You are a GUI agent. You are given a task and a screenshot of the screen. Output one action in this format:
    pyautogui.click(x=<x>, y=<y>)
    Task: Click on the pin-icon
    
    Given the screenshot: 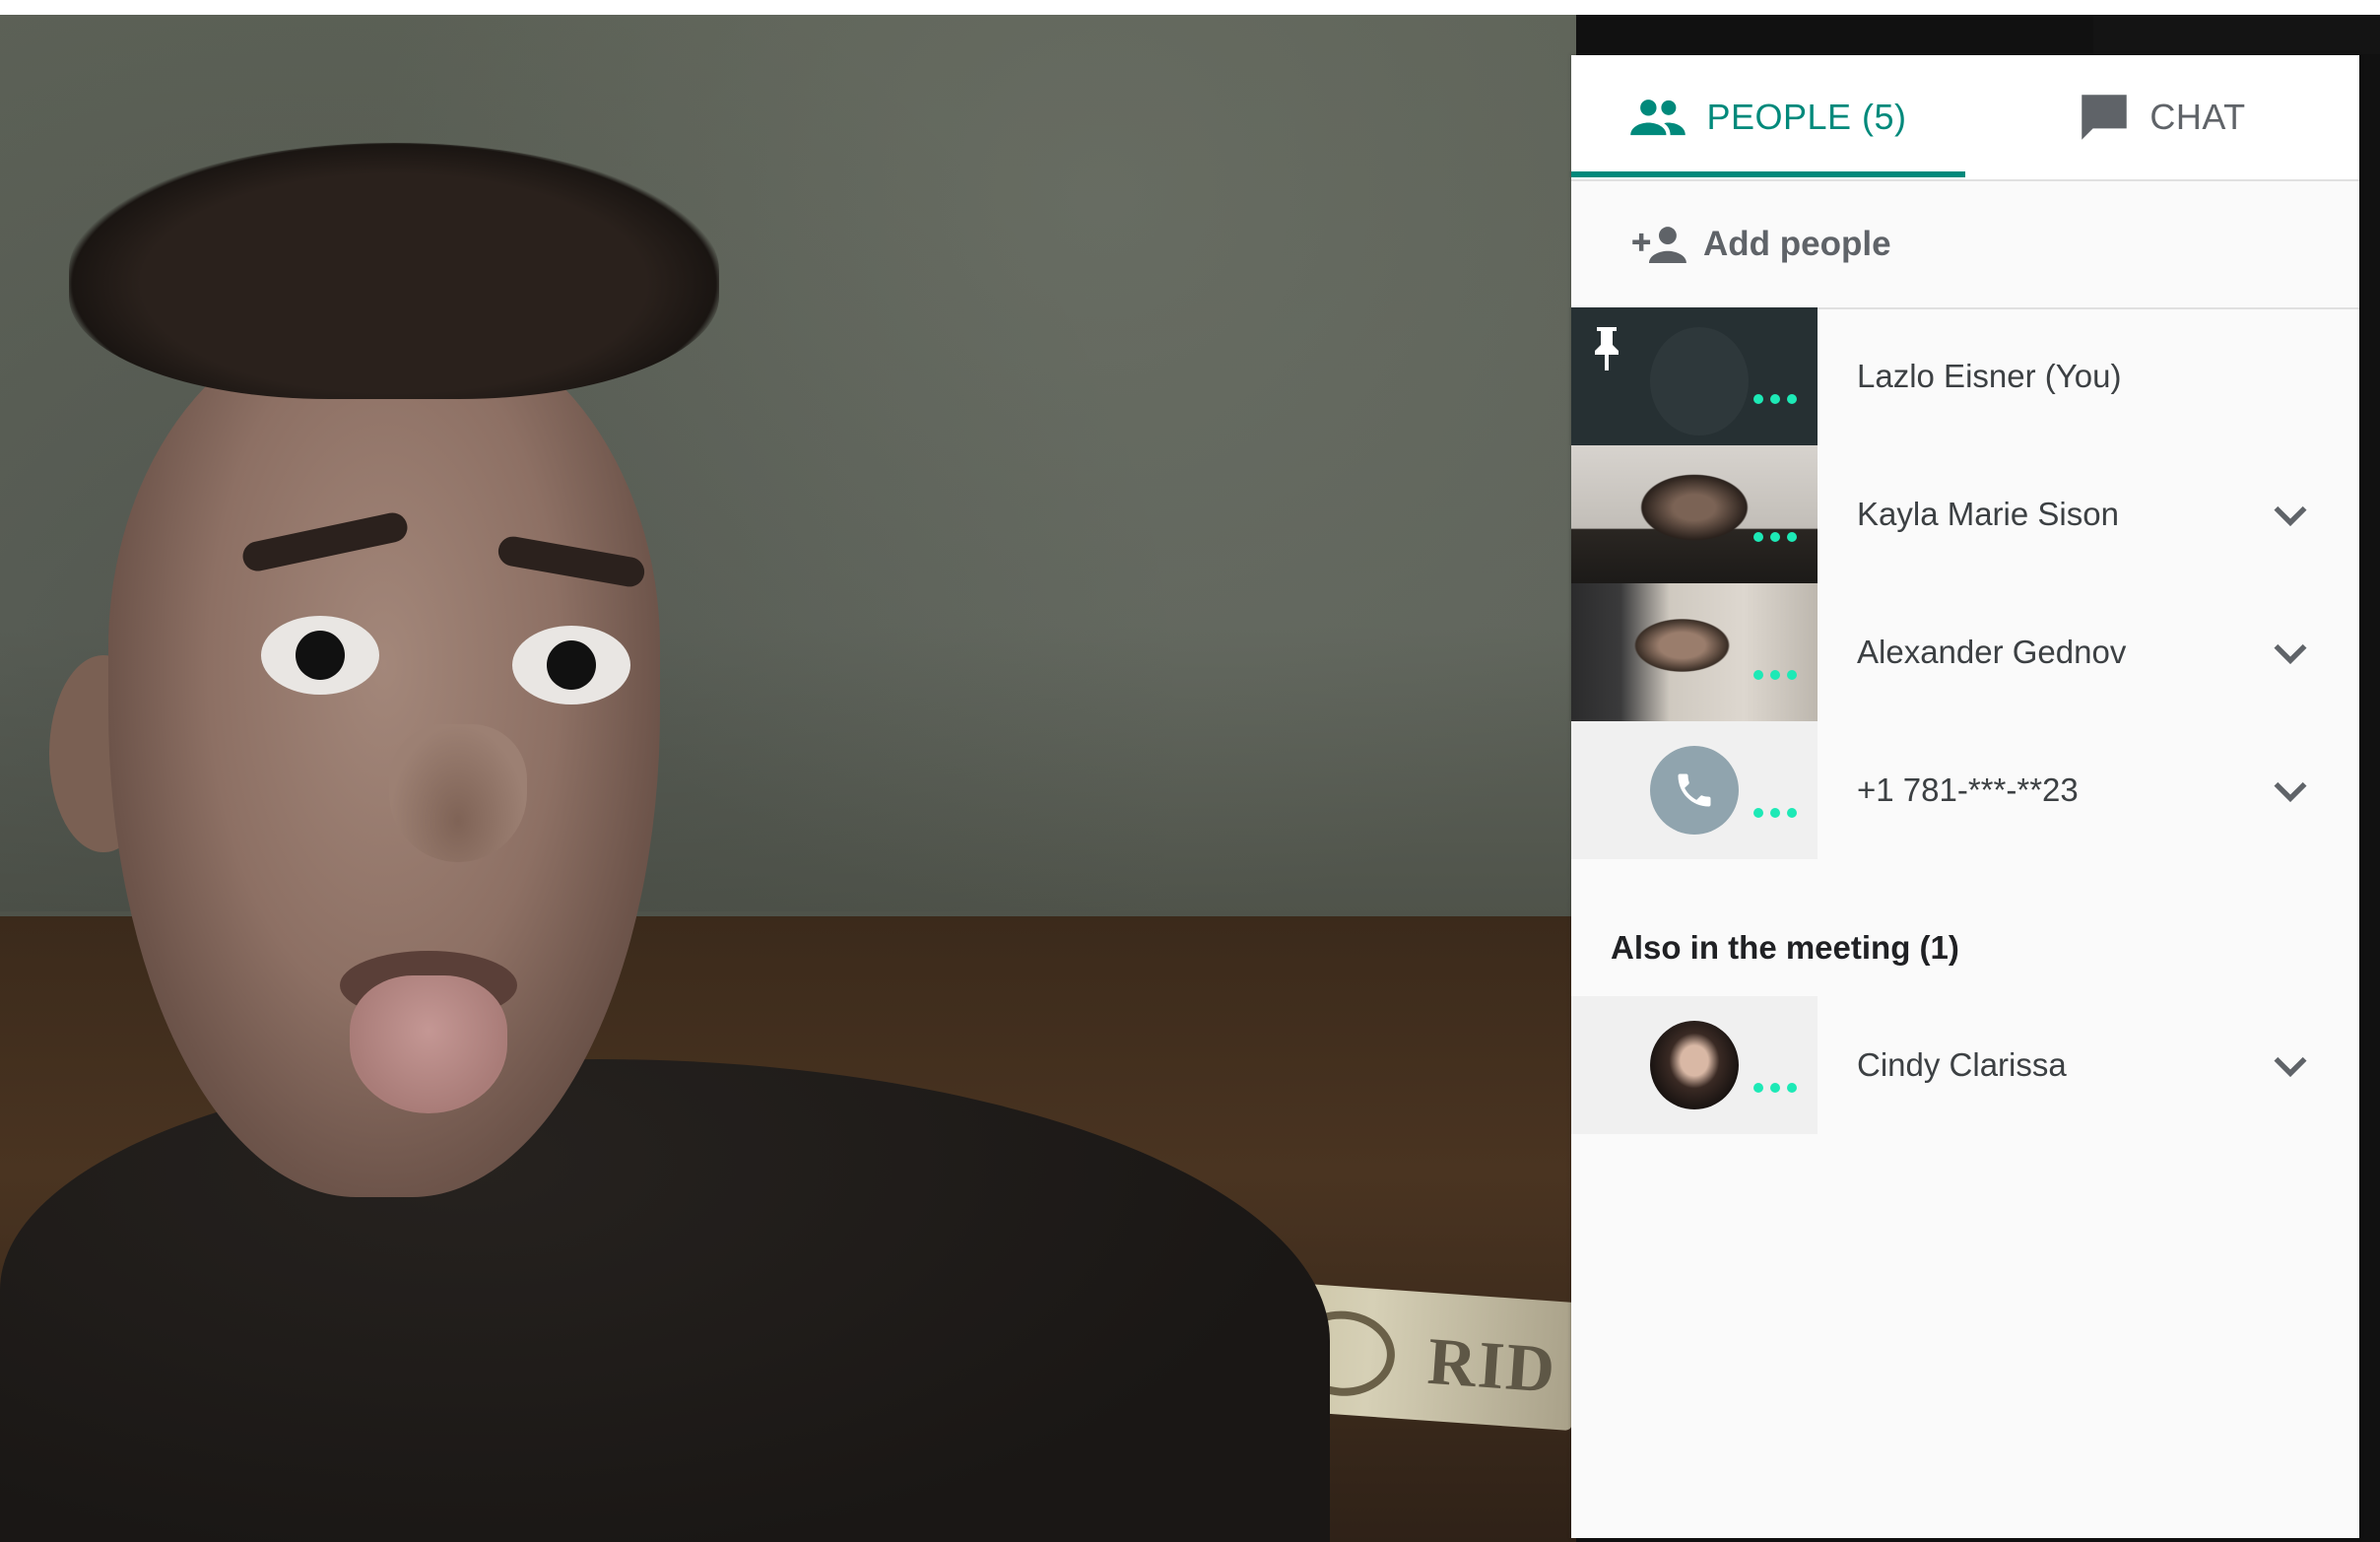 What is the action you would take?
    pyautogui.click(x=1606, y=348)
    